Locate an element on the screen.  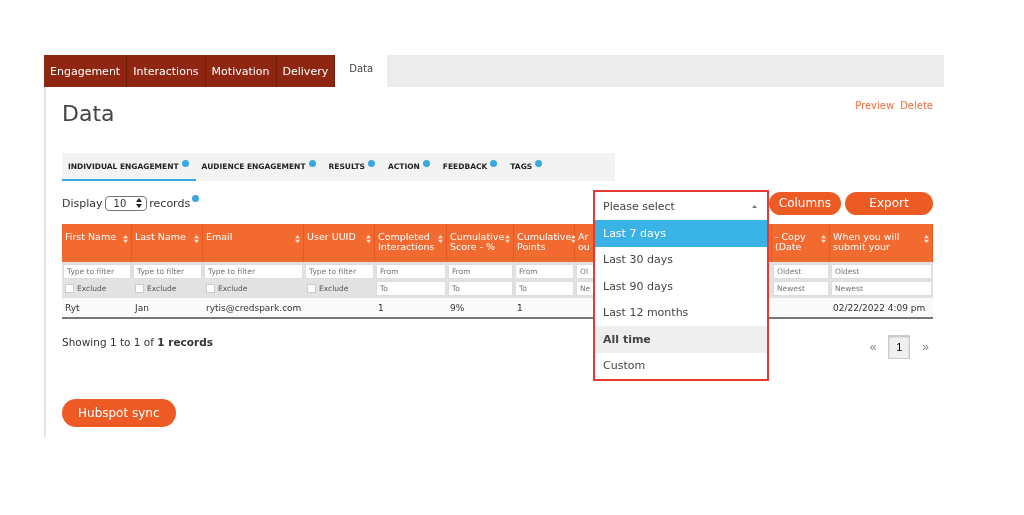
records-select: 10 is located at coordinates (126, 203).